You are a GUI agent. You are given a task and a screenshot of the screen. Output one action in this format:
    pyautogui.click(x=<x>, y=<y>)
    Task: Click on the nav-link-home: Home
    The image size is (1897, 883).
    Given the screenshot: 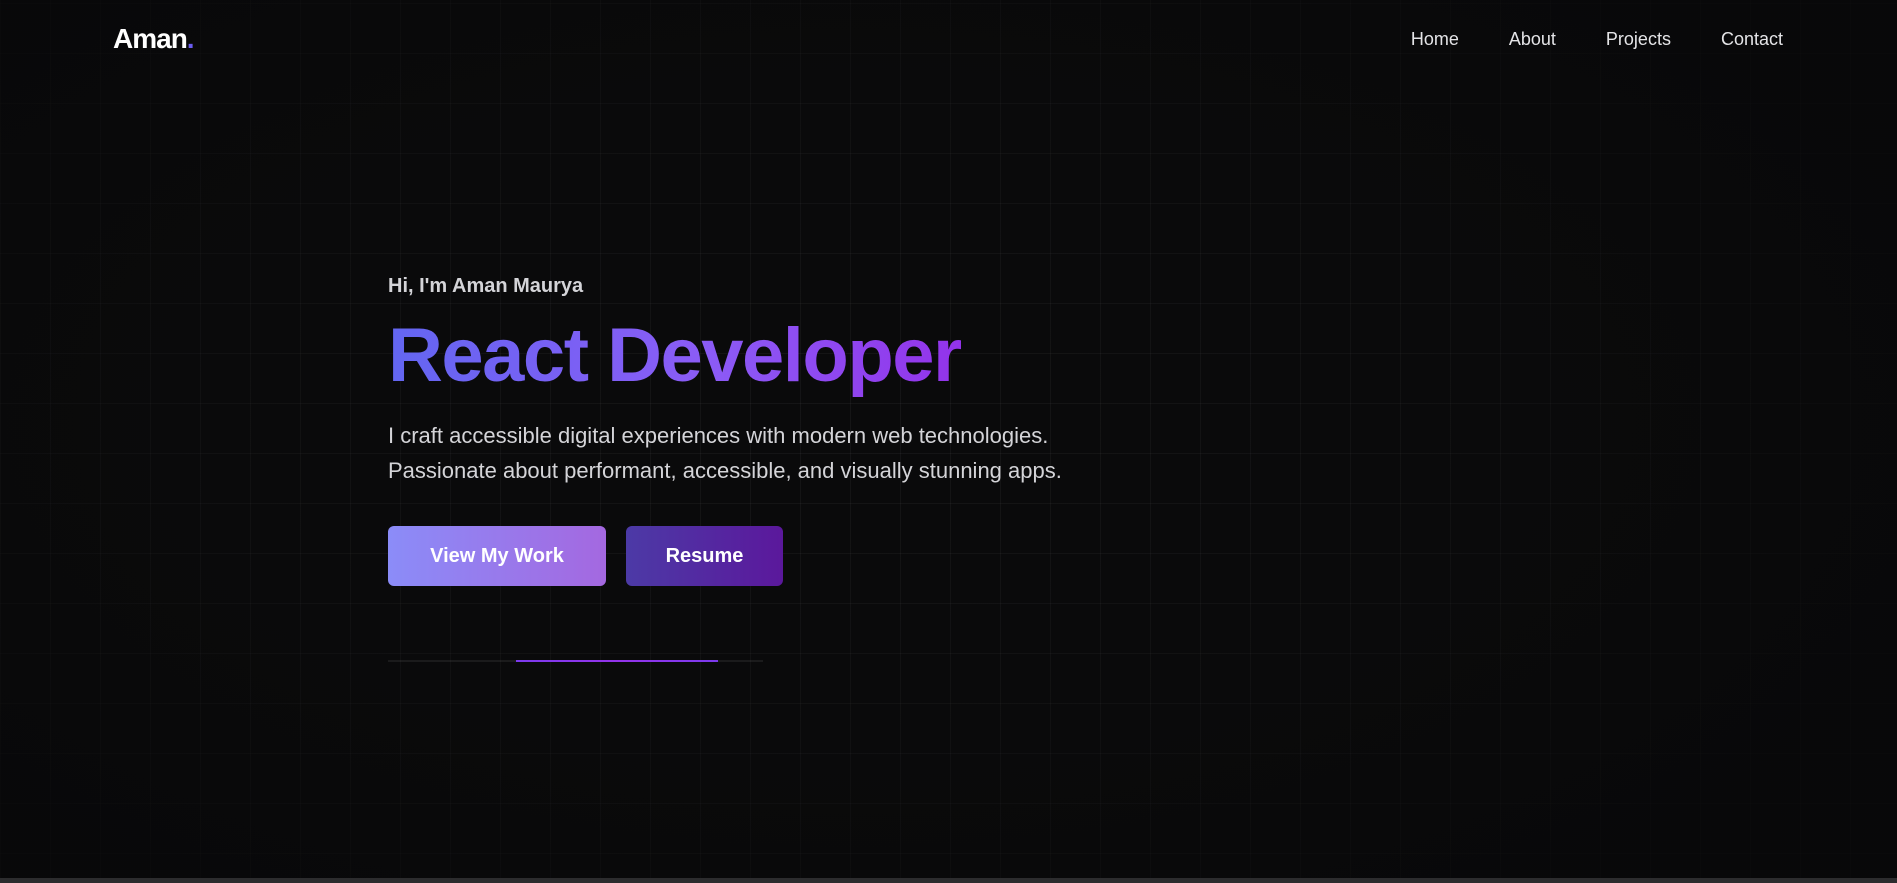 What is the action you would take?
    pyautogui.click(x=1435, y=39)
    